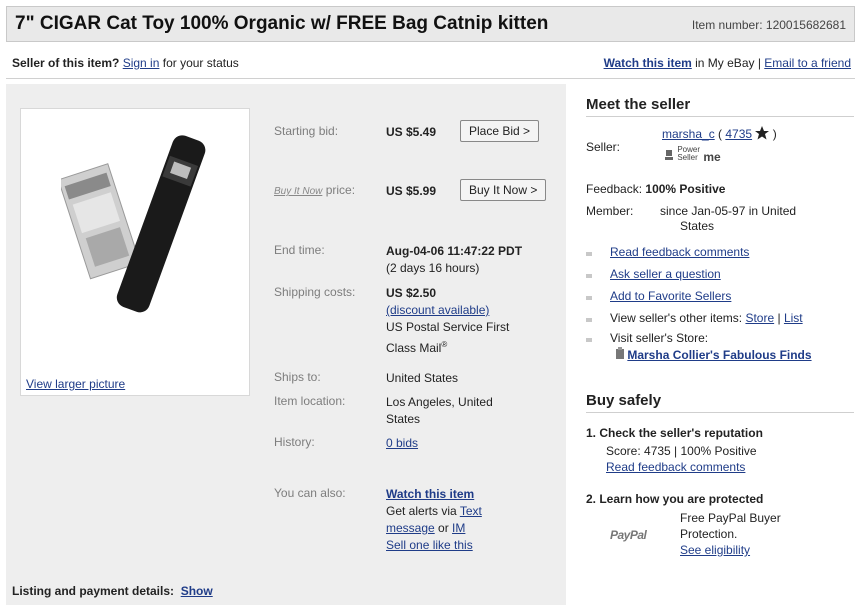 The width and height of the screenshot is (858, 605). Describe the element at coordinates (454, 259) in the screenshot. I see `end-time-value: Aug-04-06 11:47:22 PDT (2 days 16 hours)` at that location.